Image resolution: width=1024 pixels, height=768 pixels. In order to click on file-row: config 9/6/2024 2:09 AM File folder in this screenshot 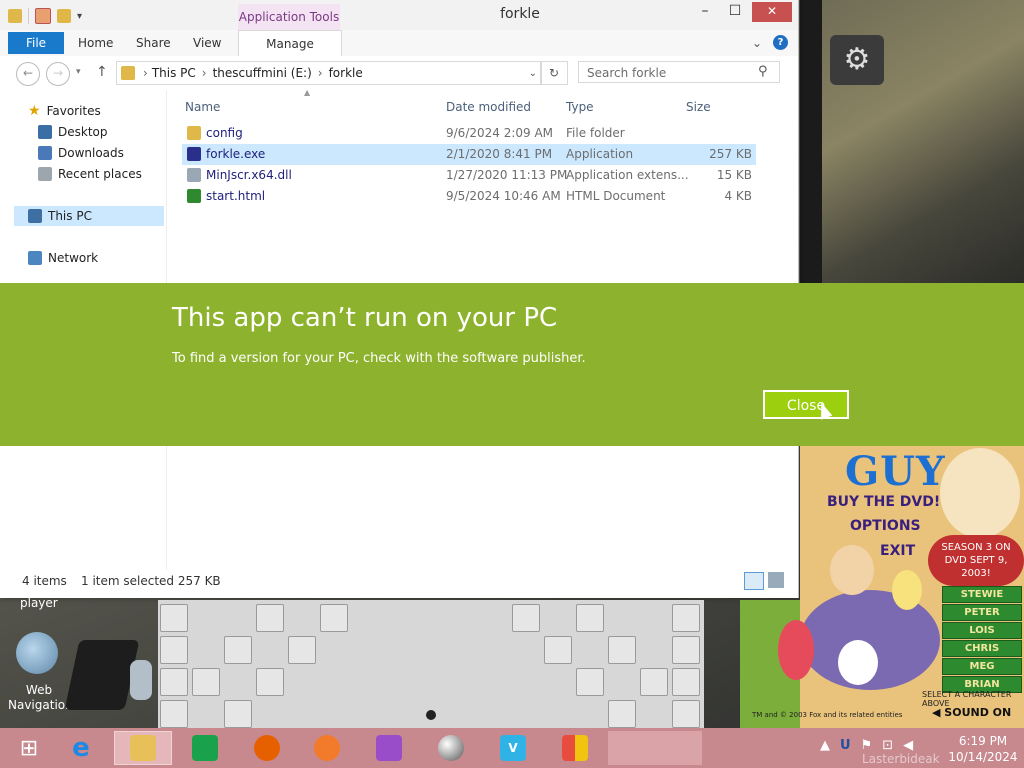, I will do `click(469, 133)`.